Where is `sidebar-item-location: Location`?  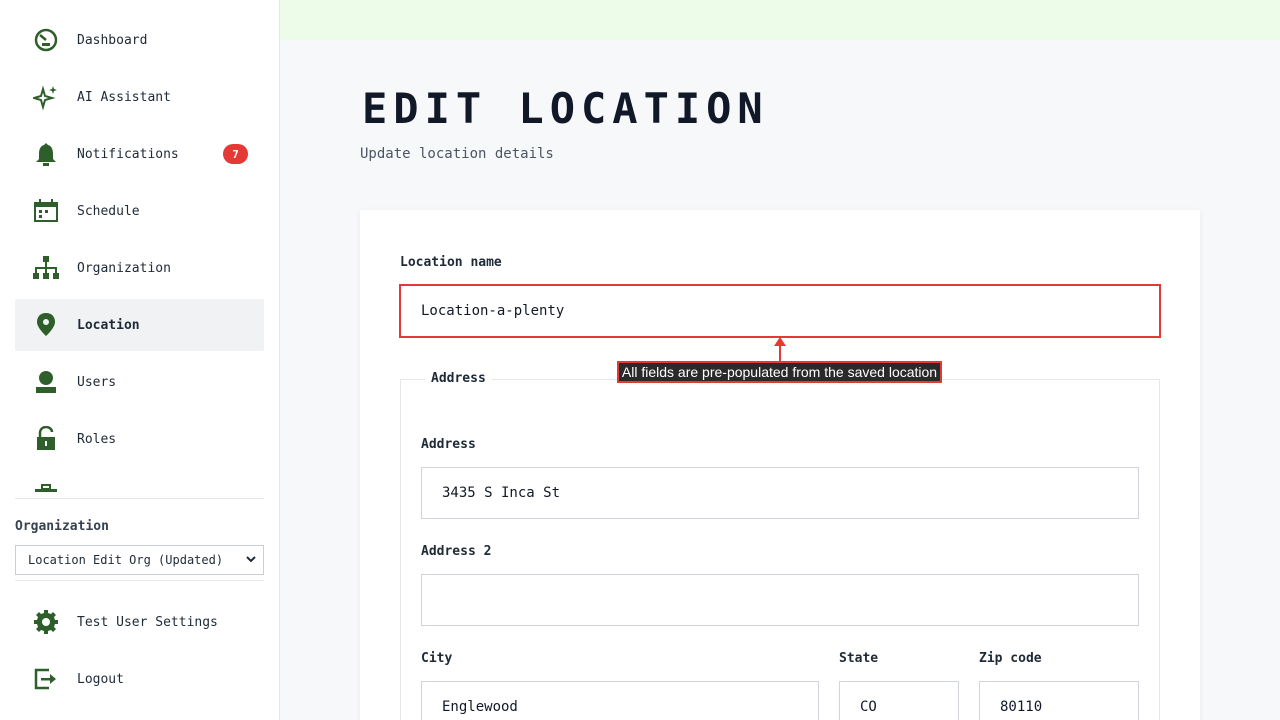 sidebar-item-location: Location is located at coordinates (139, 325).